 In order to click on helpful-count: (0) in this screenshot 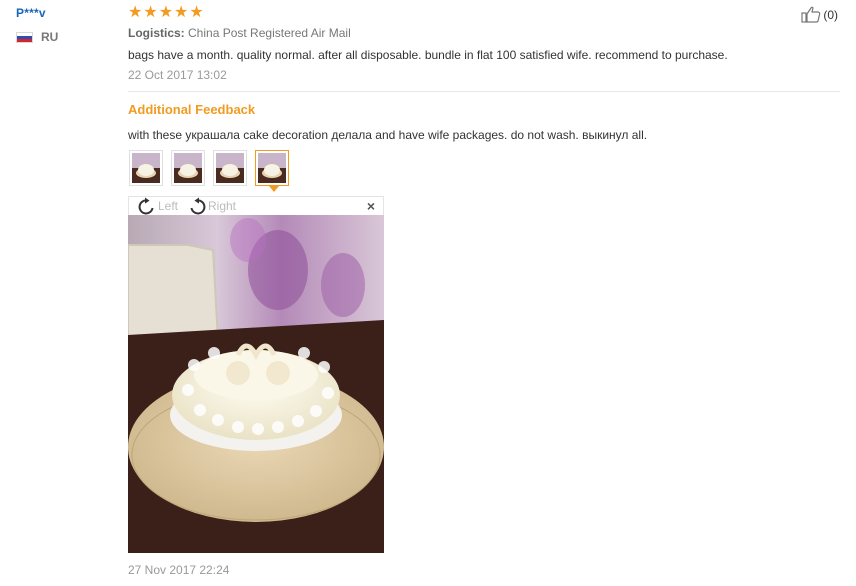, I will do `click(830, 14)`.